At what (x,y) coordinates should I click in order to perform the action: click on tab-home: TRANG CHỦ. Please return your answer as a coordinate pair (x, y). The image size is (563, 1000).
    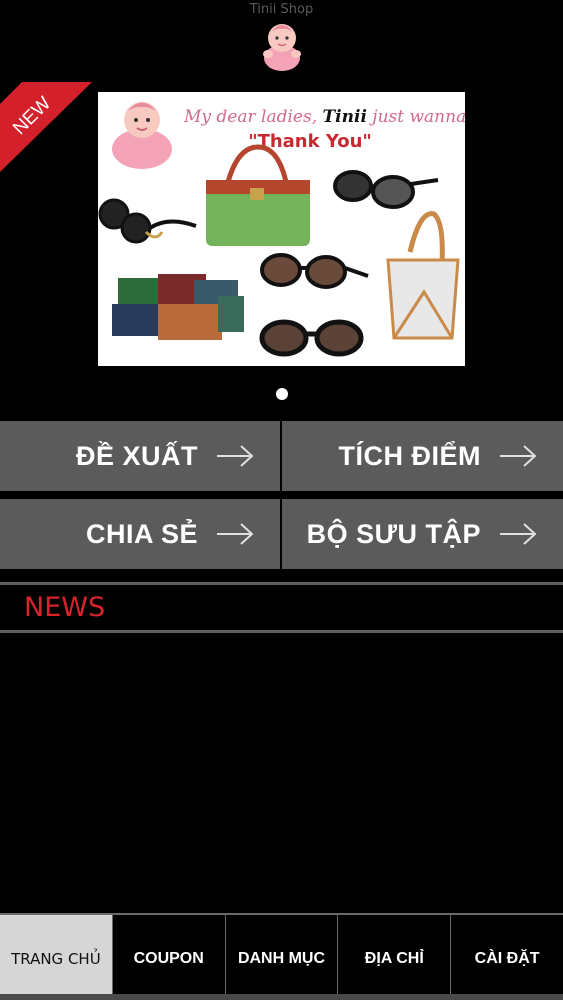
    Looking at the image, I should click on (56, 957).